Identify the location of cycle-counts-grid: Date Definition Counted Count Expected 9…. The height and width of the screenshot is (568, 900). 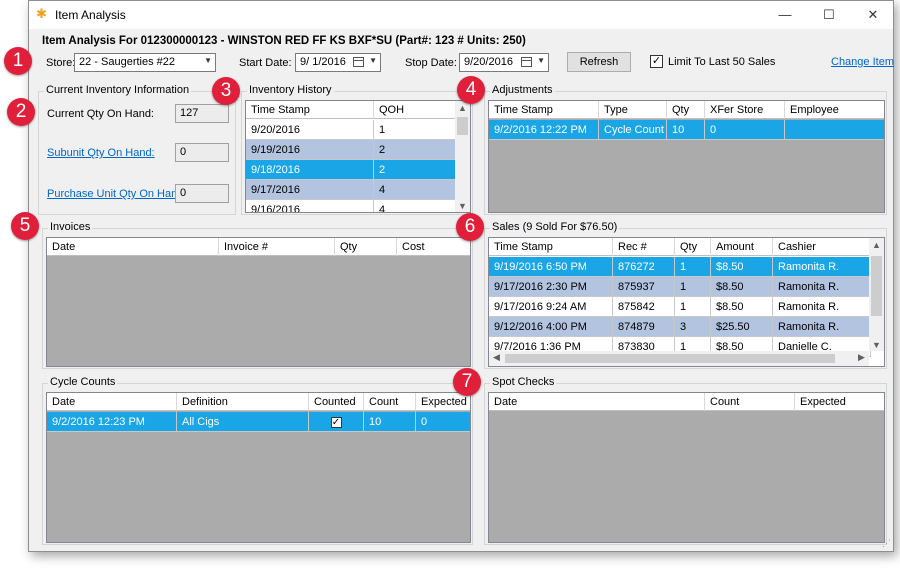
(258, 467).